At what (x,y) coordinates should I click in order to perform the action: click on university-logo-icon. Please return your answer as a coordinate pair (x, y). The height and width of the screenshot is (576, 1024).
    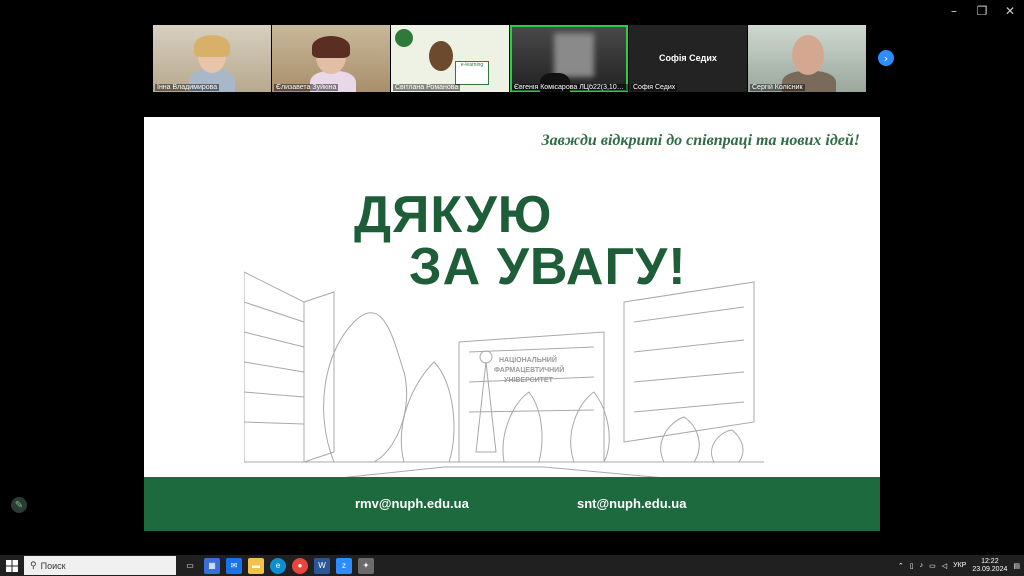
    Looking at the image, I should click on (404, 38).